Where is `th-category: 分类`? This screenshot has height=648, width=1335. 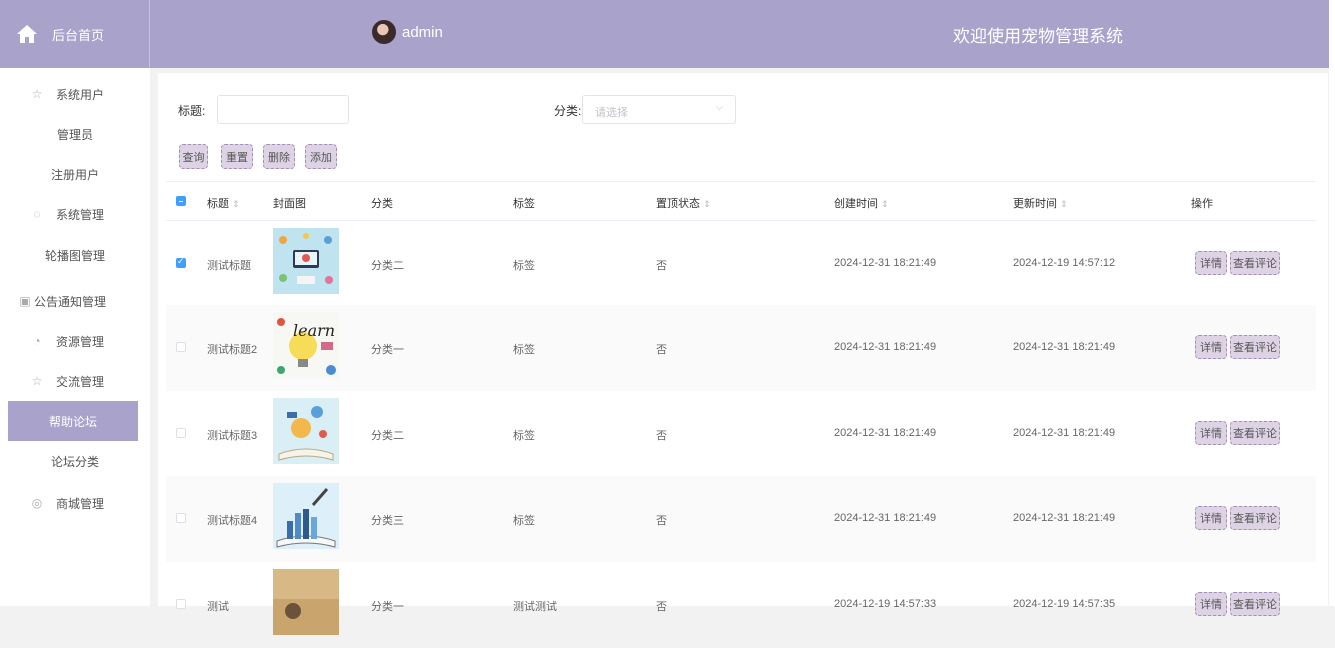 th-category: 分类 is located at coordinates (382, 204).